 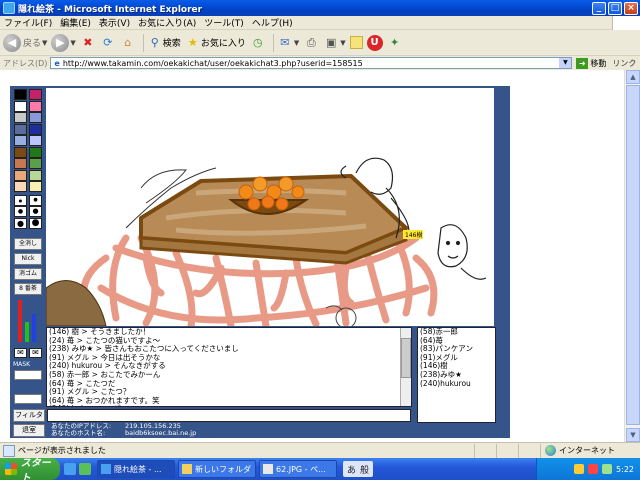 What do you see at coordinates (626, 22) in the screenshot?
I see `windows-logo-icon` at bounding box center [626, 22].